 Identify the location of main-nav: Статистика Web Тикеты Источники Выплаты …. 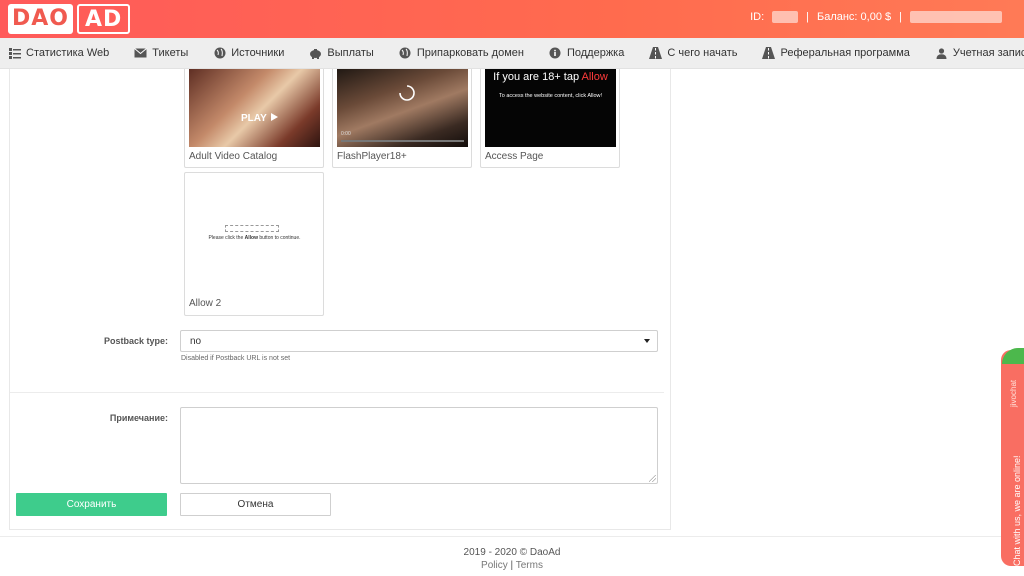
(512, 53).